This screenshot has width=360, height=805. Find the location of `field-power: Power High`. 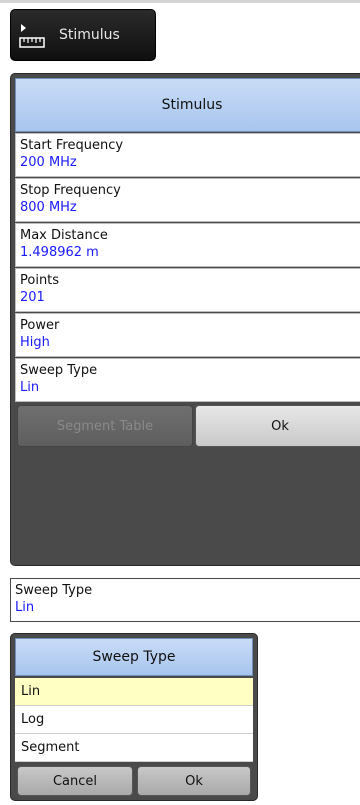

field-power: Power High is located at coordinates (187, 335).